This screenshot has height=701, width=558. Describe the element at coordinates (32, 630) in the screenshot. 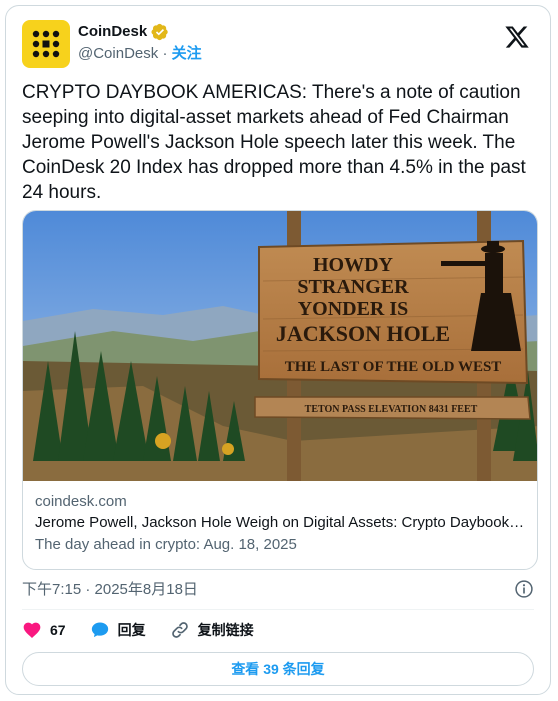

I see `heart-icon` at that location.